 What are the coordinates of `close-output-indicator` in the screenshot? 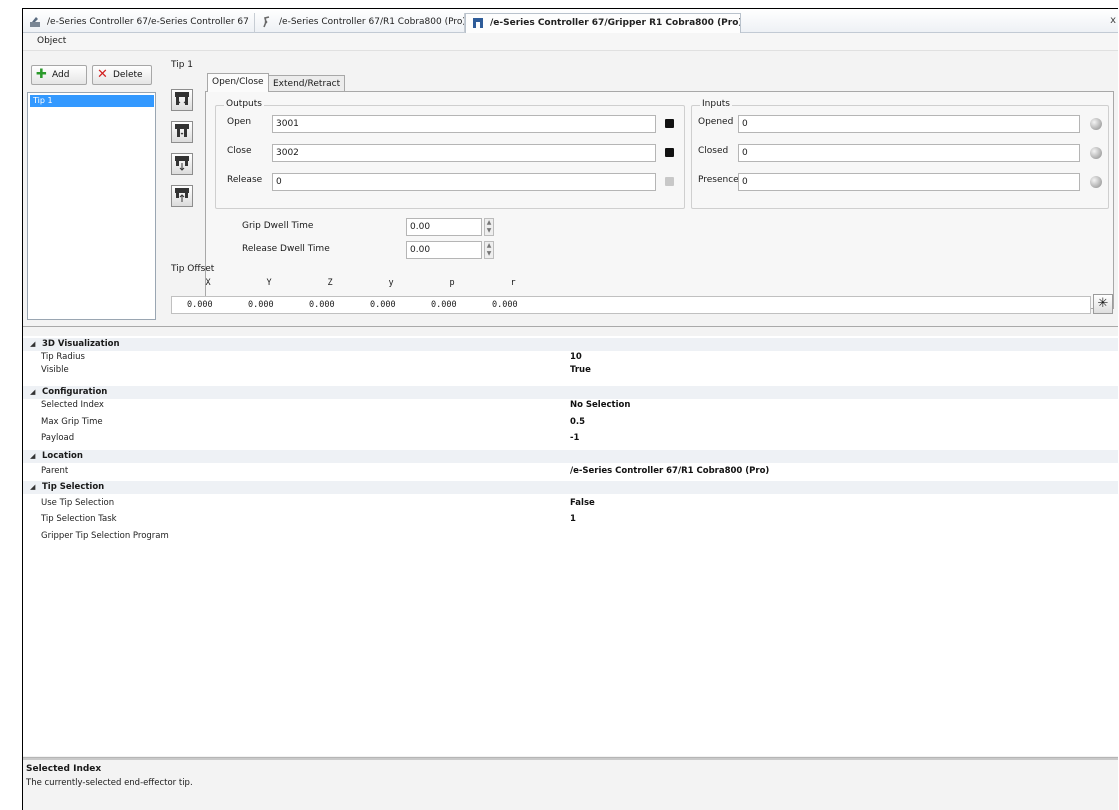 It's located at (669, 152).